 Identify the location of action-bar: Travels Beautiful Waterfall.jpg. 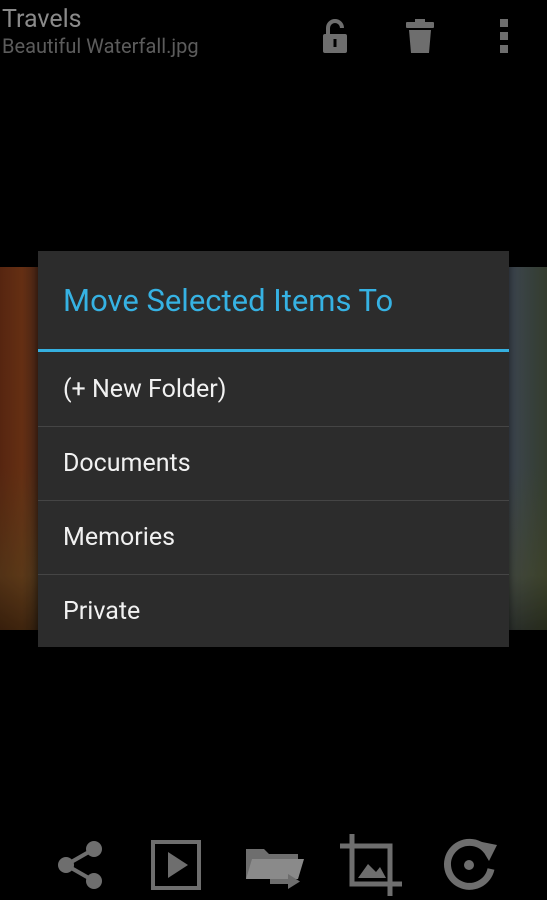
(273, 33).